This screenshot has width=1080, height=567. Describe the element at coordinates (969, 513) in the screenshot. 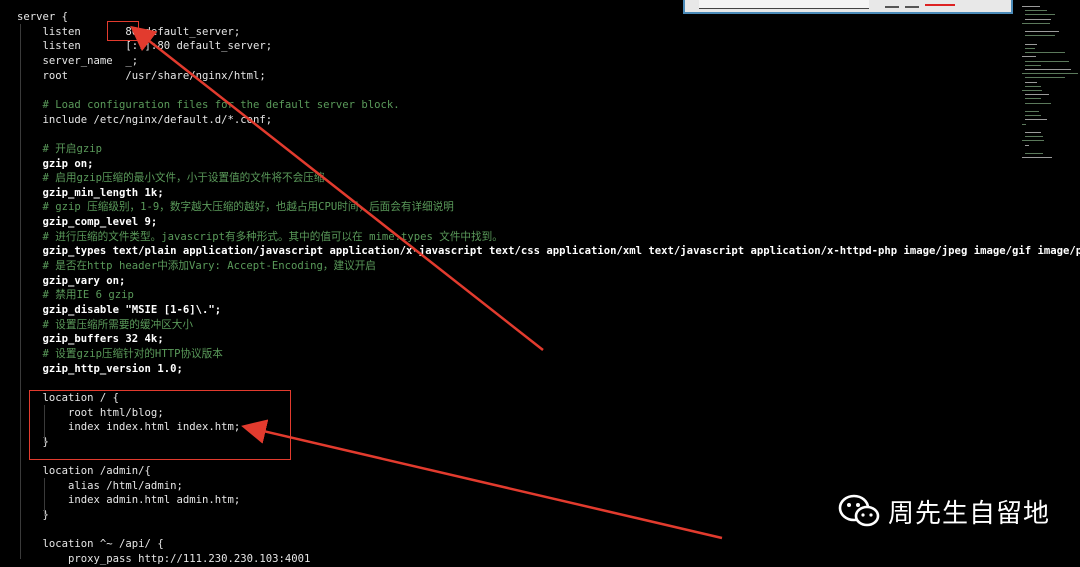

I see `watermark-text: 周先生自留地` at that location.